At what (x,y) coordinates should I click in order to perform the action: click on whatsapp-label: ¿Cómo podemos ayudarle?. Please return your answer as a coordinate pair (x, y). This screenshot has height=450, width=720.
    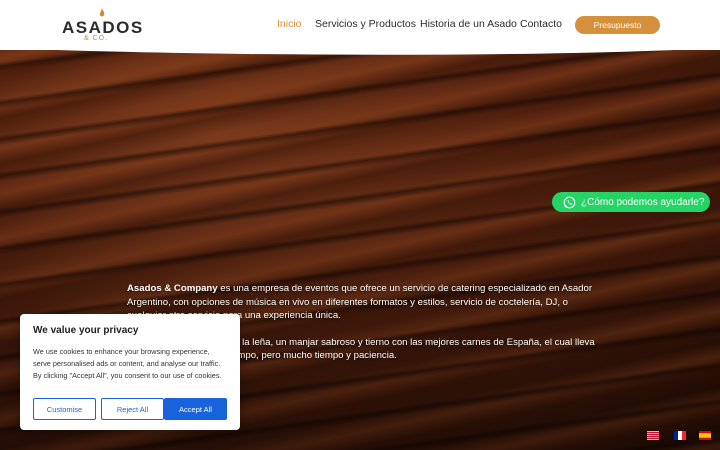
    Looking at the image, I should click on (643, 202).